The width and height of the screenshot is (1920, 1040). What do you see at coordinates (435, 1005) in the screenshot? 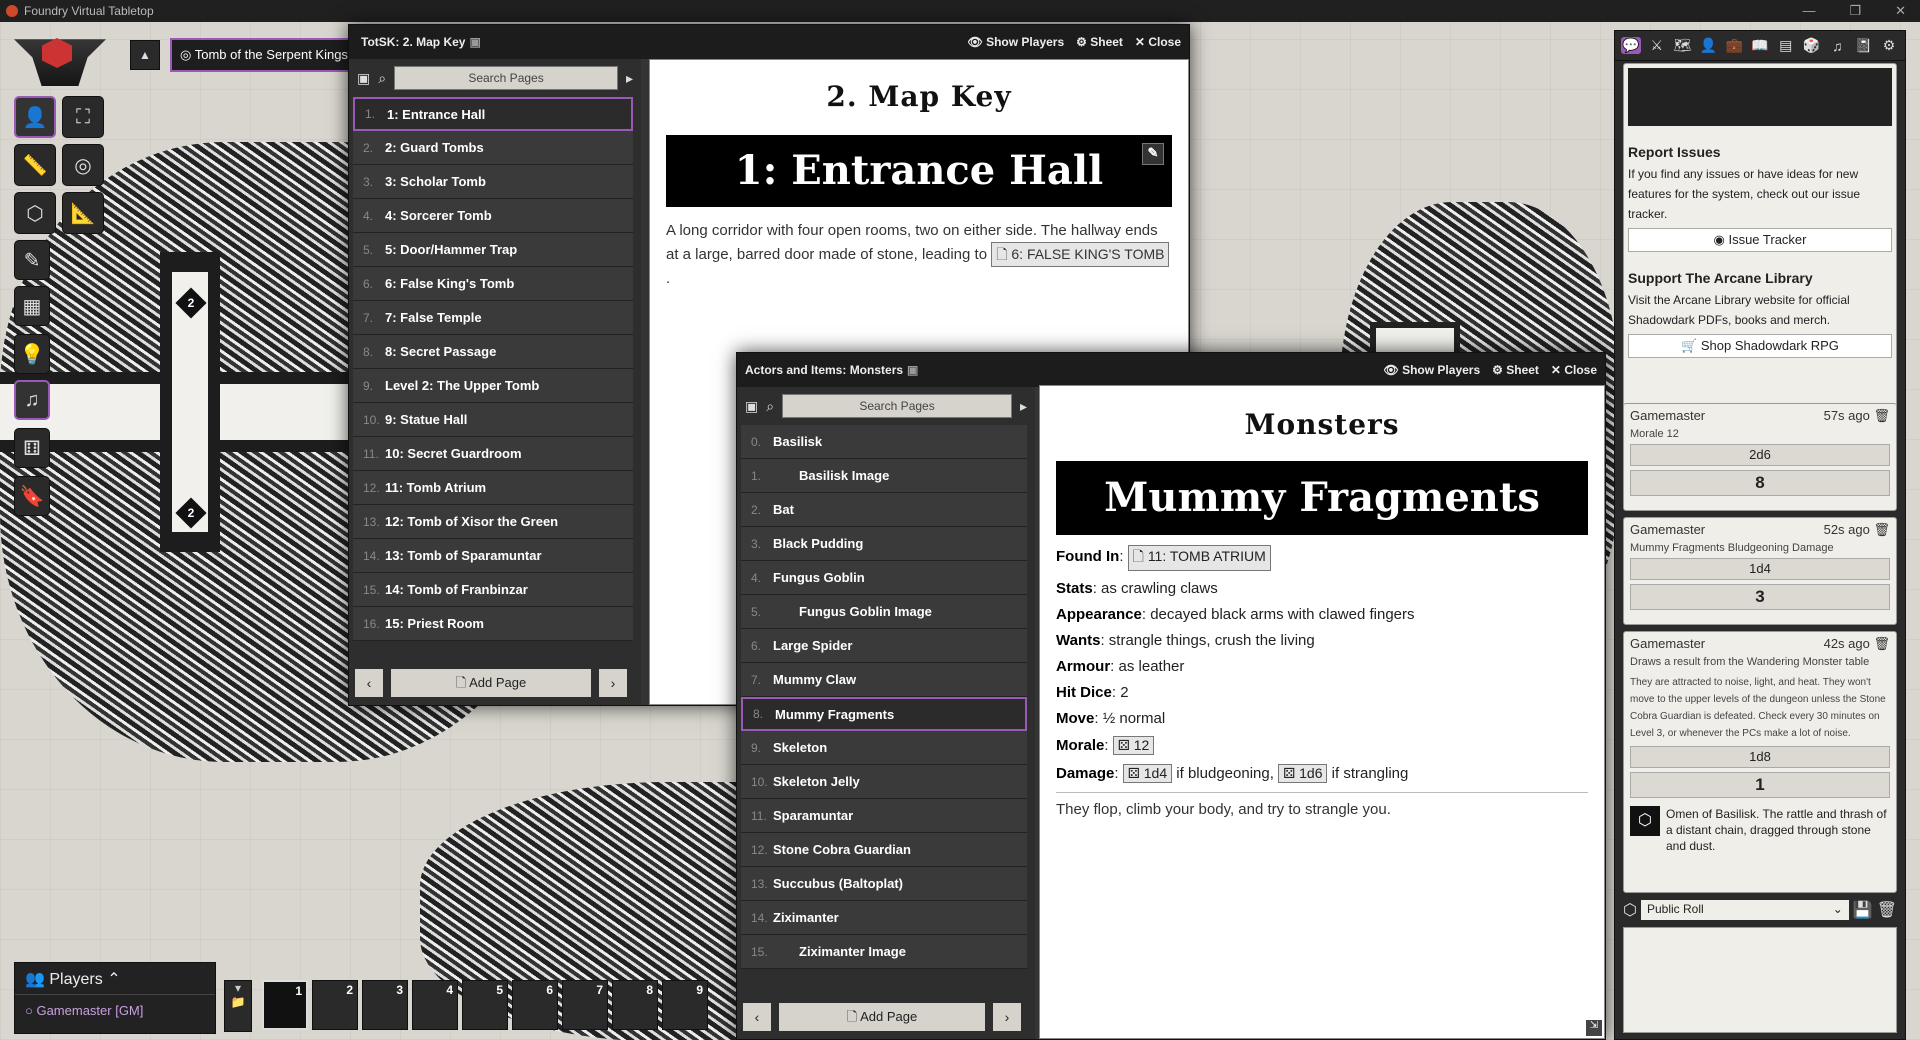
I see `macro-slot: 4` at bounding box center [435, 1005].